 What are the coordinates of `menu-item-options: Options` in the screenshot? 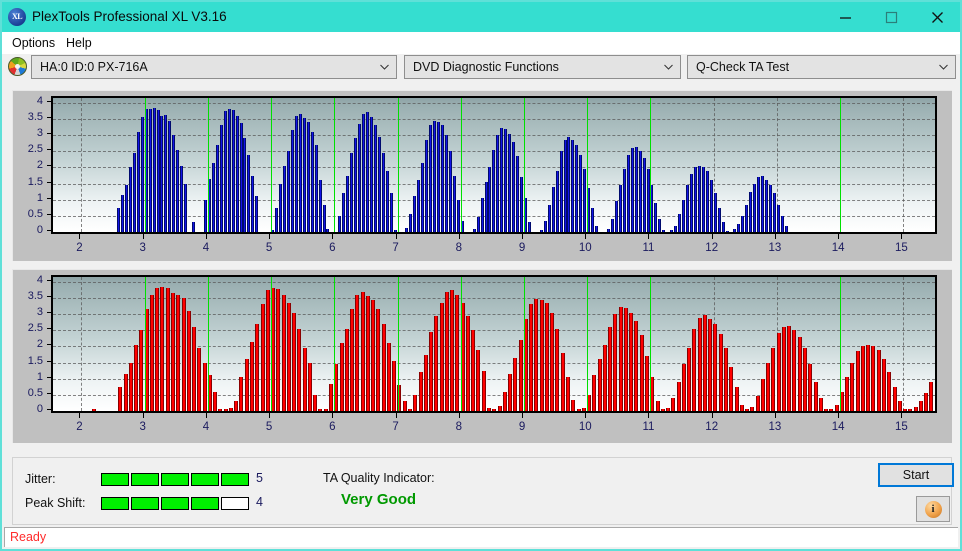 It's located at (33, 43).